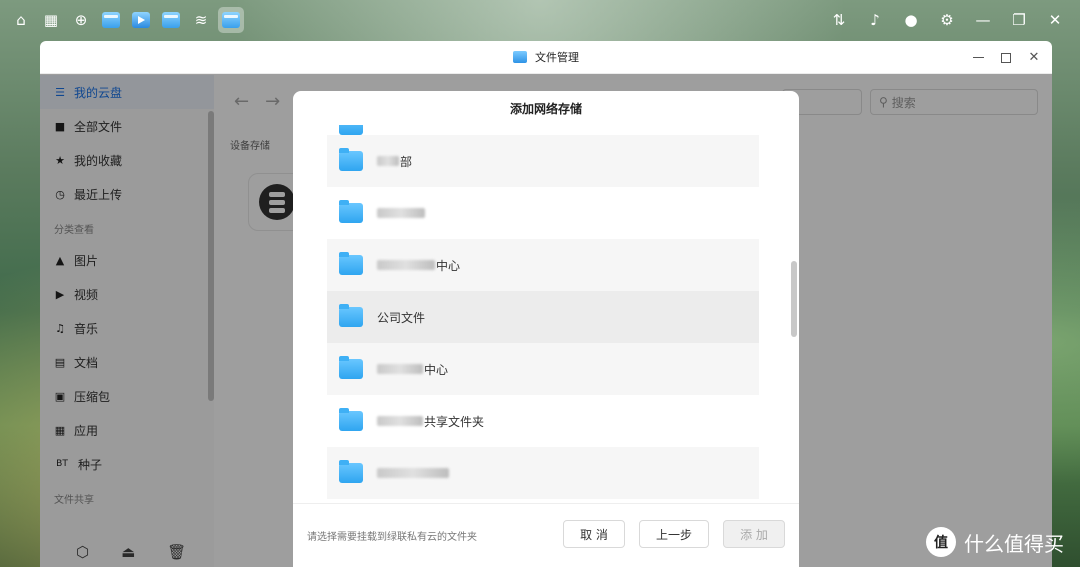 This screenshot has height=567, width=1080. What do you see at coordinates (947, 20) in the screenshot?
I see `settings-icon: ⚙` at bounding box center [947, 20].